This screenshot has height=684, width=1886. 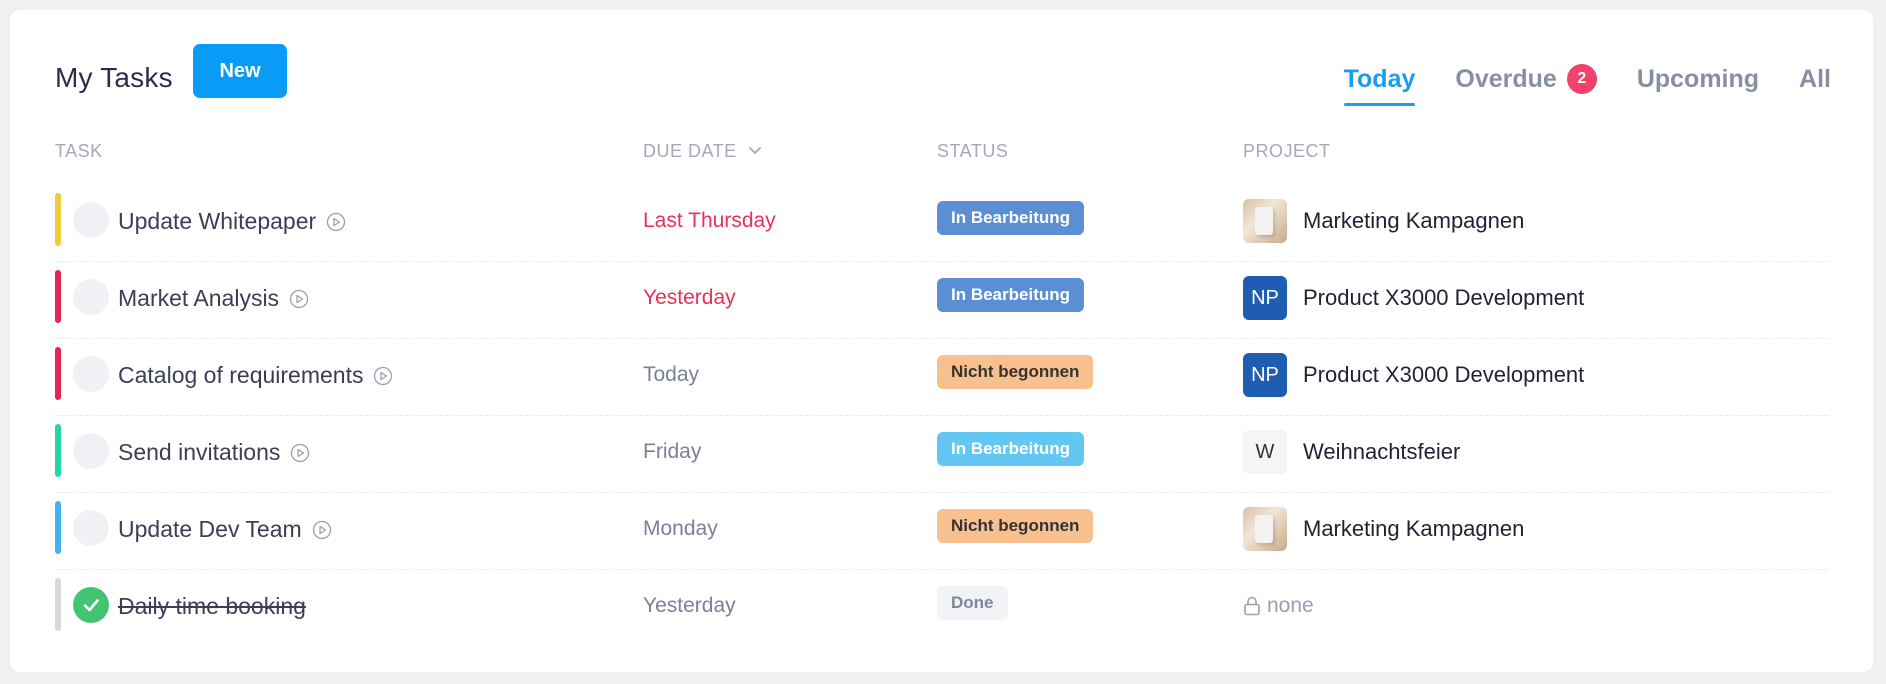 I want to click on checkmark-icon, so click(x=91, y=605).